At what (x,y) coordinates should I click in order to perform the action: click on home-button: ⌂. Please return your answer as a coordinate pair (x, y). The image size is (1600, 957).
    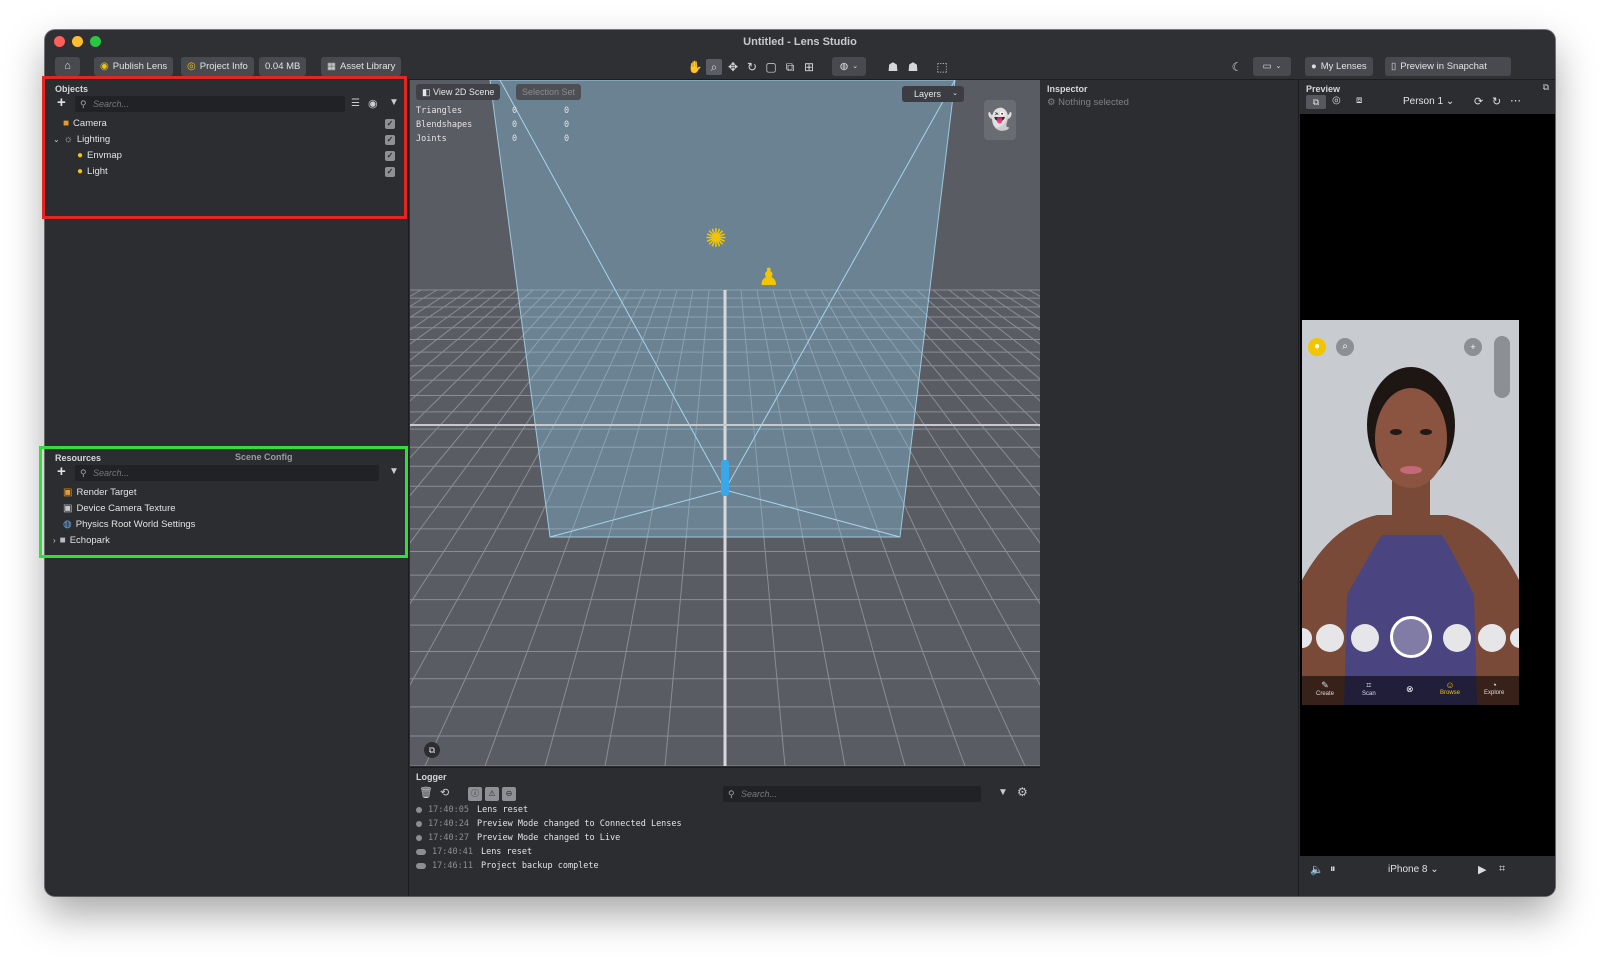
    Looking at the image, I should click on (67, 66).